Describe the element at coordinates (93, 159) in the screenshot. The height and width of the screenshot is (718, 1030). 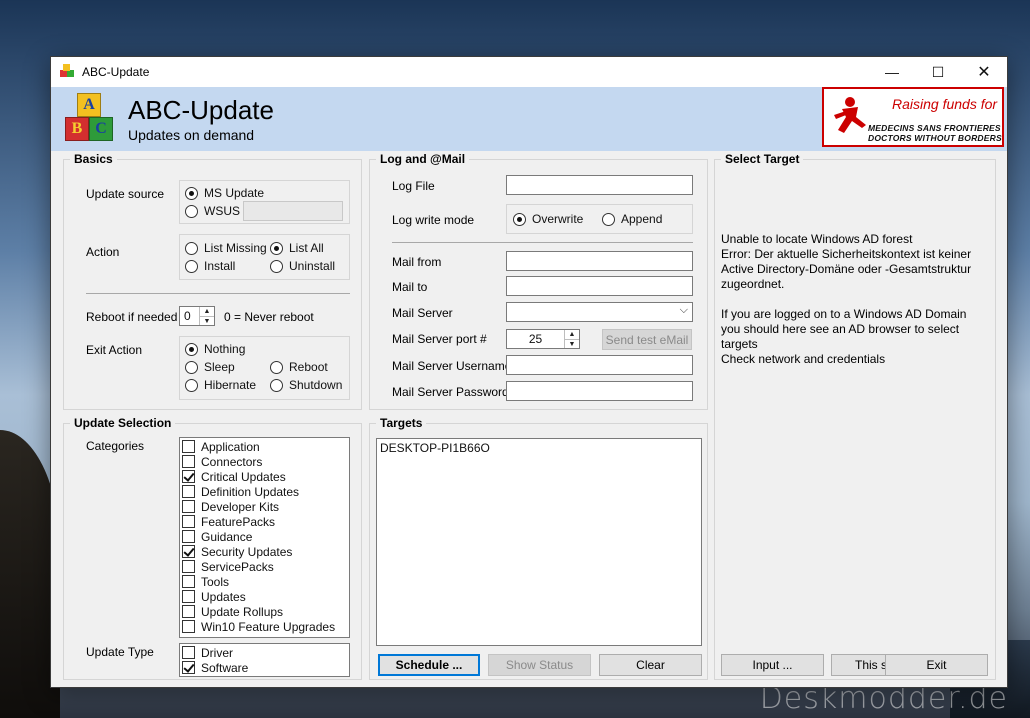
I see `basics-title: Basics` at that location.